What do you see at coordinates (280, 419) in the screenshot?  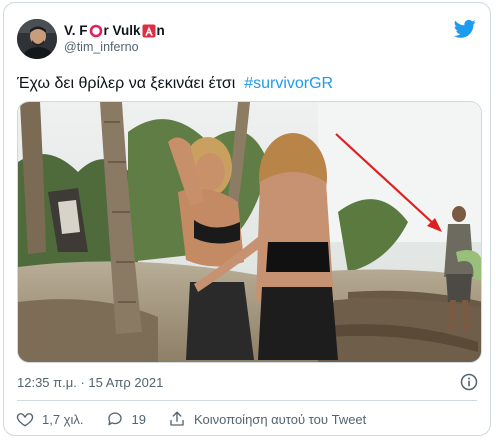 I see `share-label: Κοινοποίηση αυτού του Tweet` at bounding box center [280, 419].